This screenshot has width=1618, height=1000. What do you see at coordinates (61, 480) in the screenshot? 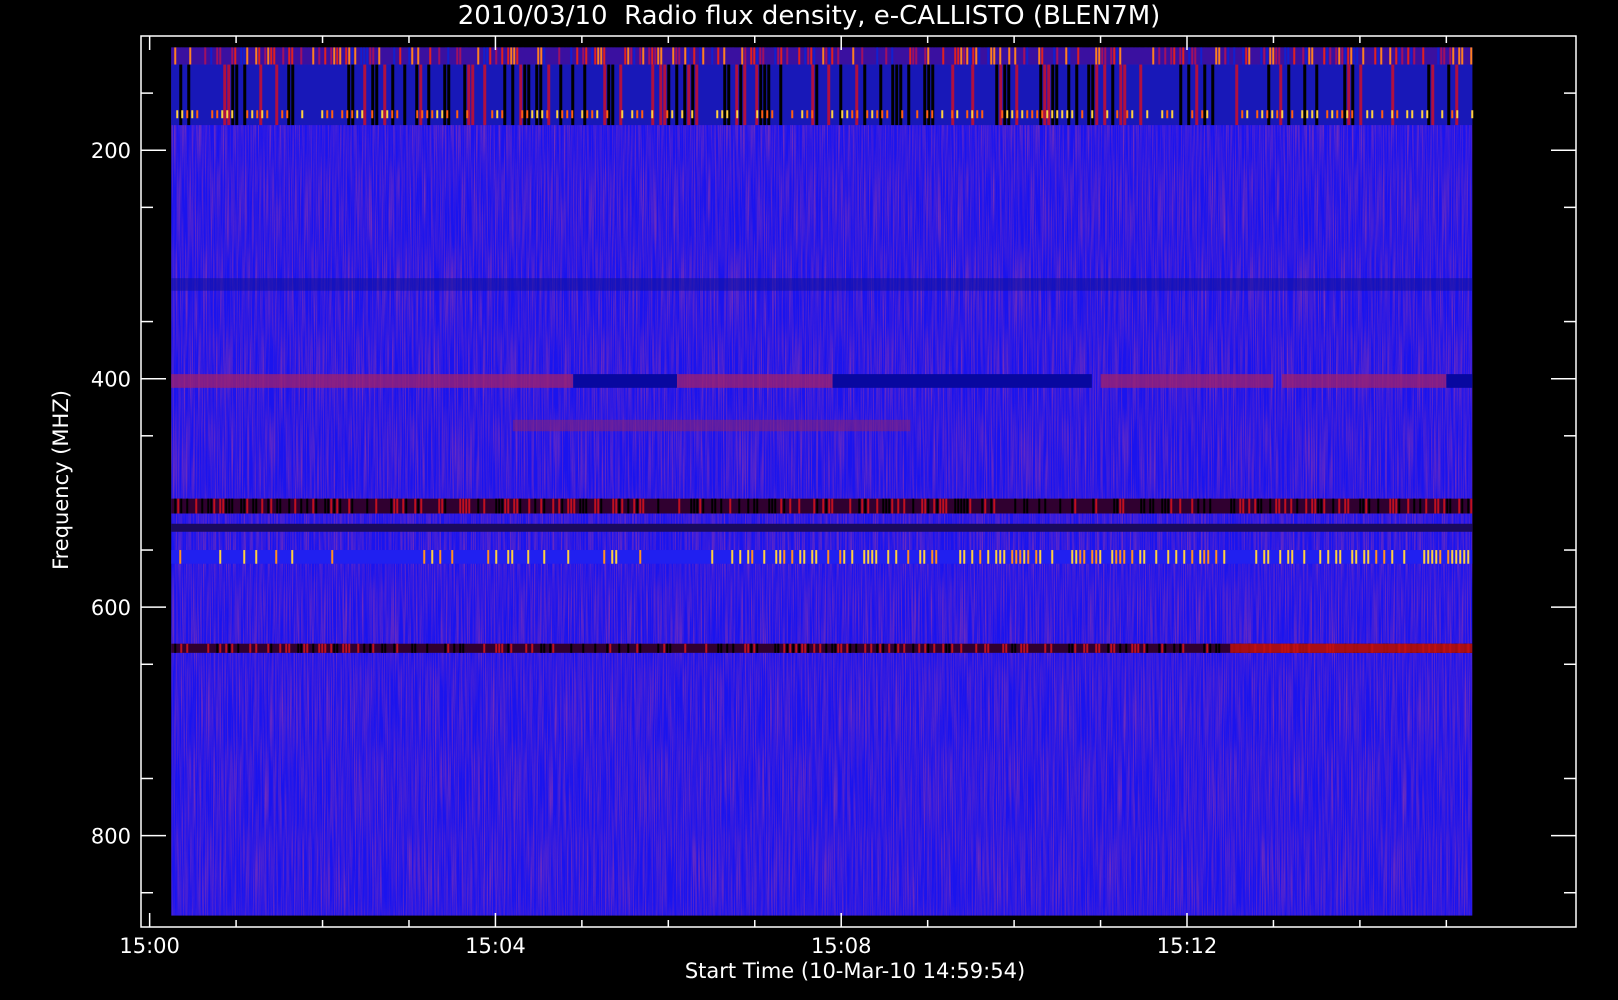
I see `y-axis-label: Frequency (MHZ)` at bounding box center [61, 480].